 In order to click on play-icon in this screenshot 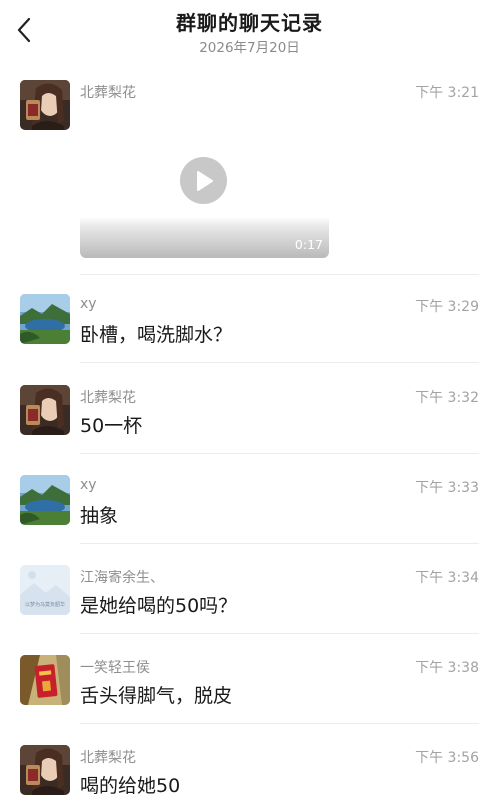, I will do `click(204, 180)`.